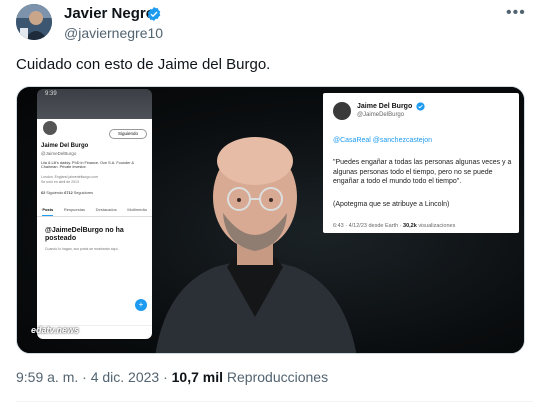  Describe the element at coordinates (436, 226) in the screenshot. I see `quoted-meta-views-label: visualizaciones` at that location.